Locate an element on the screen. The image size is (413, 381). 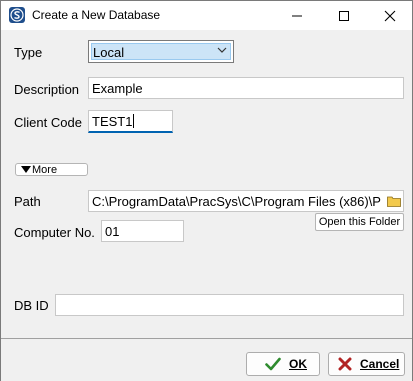
client-code-label: Client Code is located at coordinates (48, 122).